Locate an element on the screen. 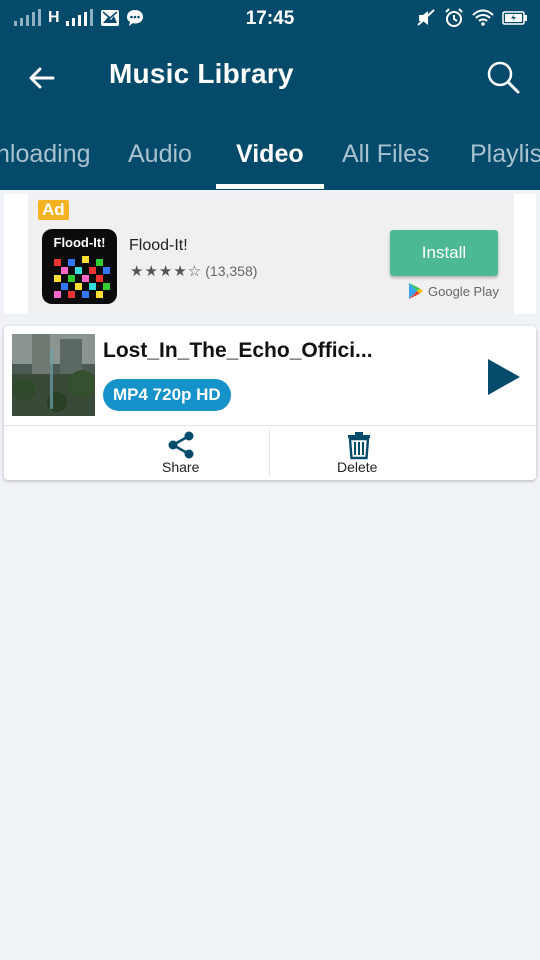 The height and width of the screenshot is (960, 540). search-icon is located at coordinates (503, 77).